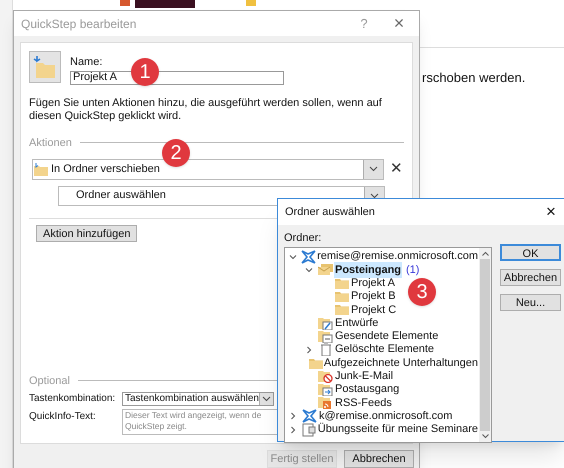  I want to click on inbox-icon, so click(325, 270).